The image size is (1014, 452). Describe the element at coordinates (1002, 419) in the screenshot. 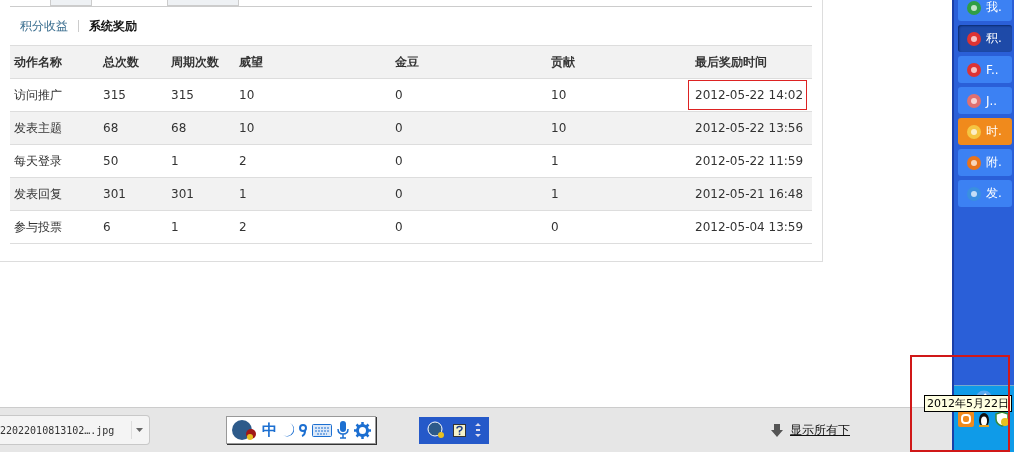

I see `shield-icon` at that location.